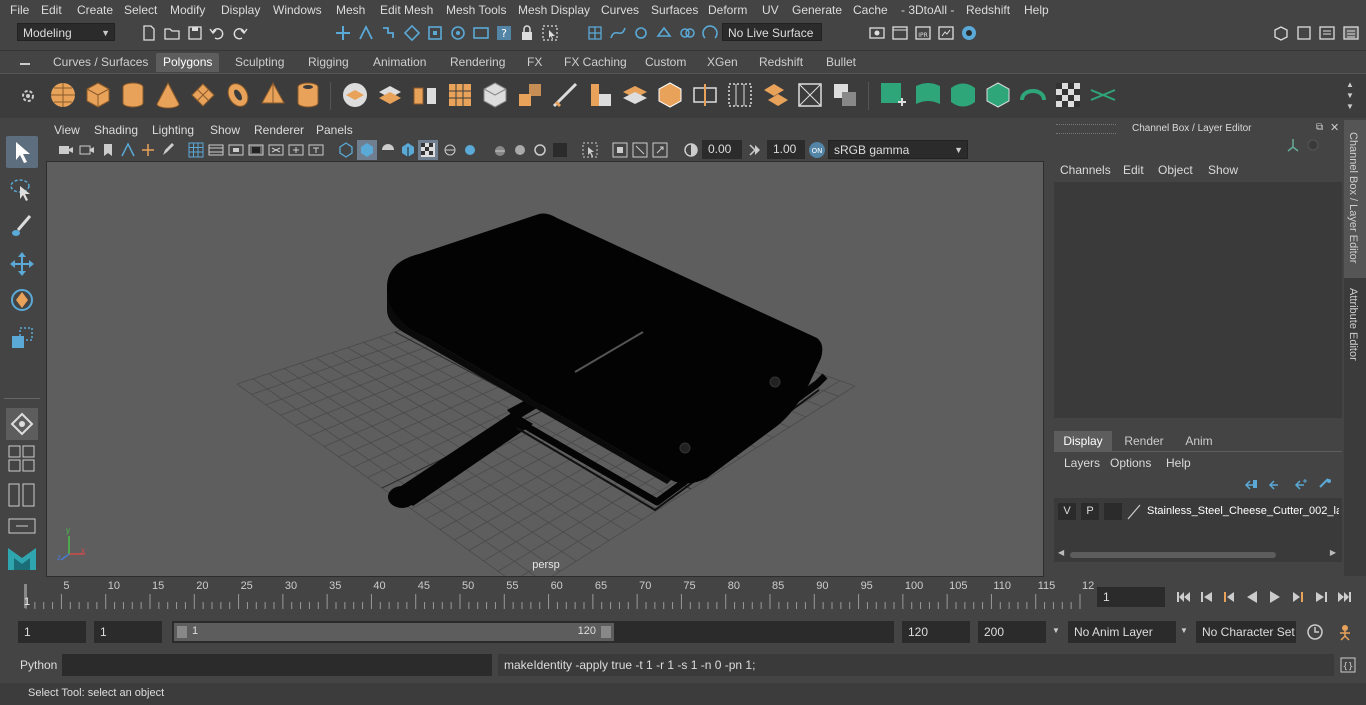  Describe the element at coordinates (394, 632) in the screenshot. I see `range-slider-handle: 1 120` at that location.